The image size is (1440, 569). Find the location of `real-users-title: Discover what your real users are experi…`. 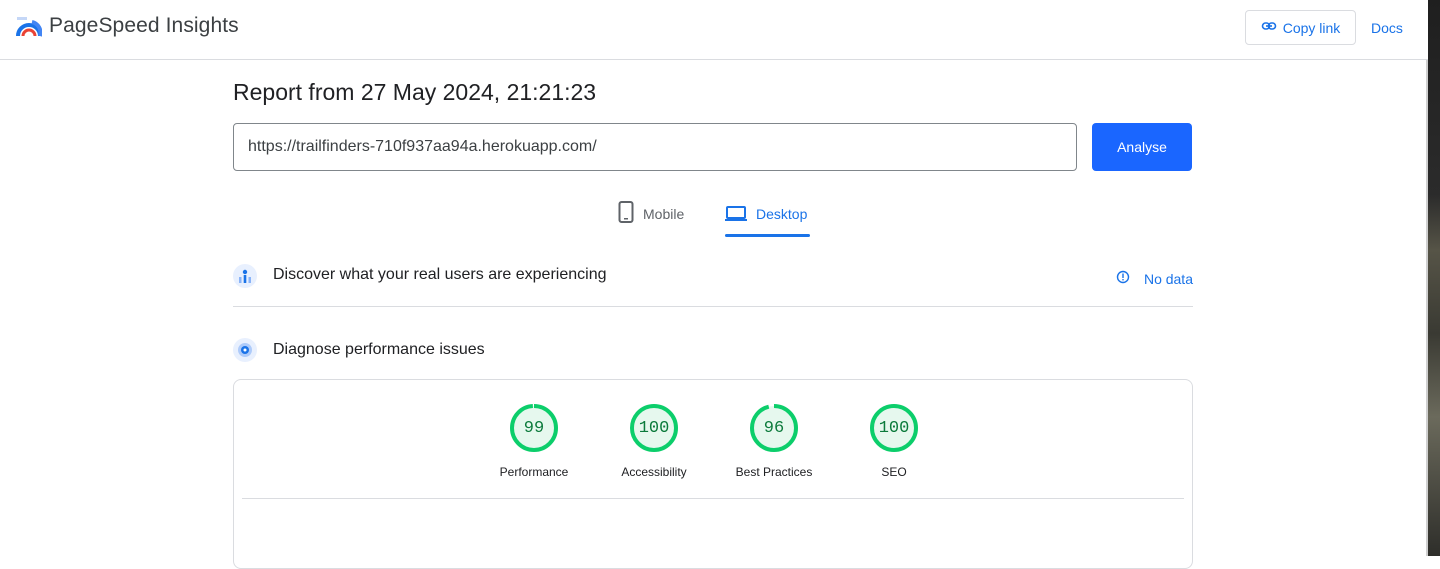

real-users-title: Discover what your real users are experi… is located at coordinates (440, 274).